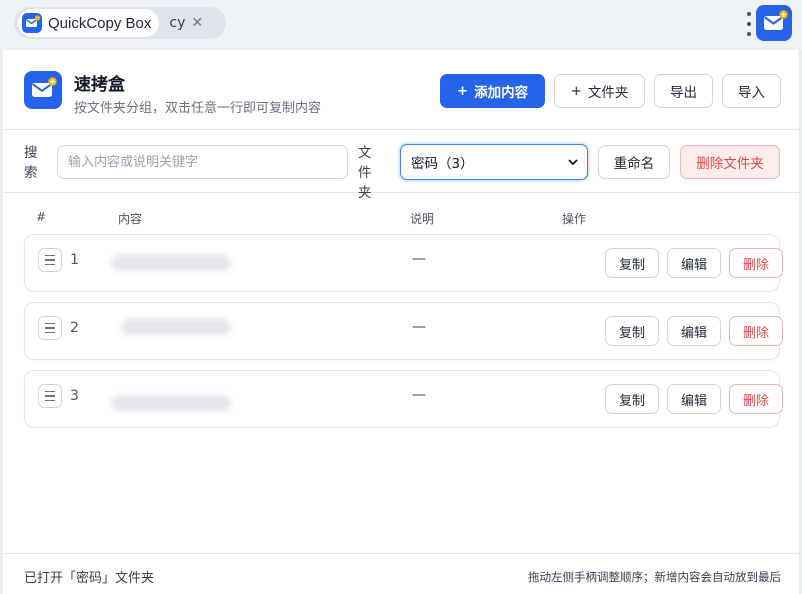  I want to click on hint-text: 拖动左侧手柄调整顺序；新增内容会自动放到最后, so click(654, 577).